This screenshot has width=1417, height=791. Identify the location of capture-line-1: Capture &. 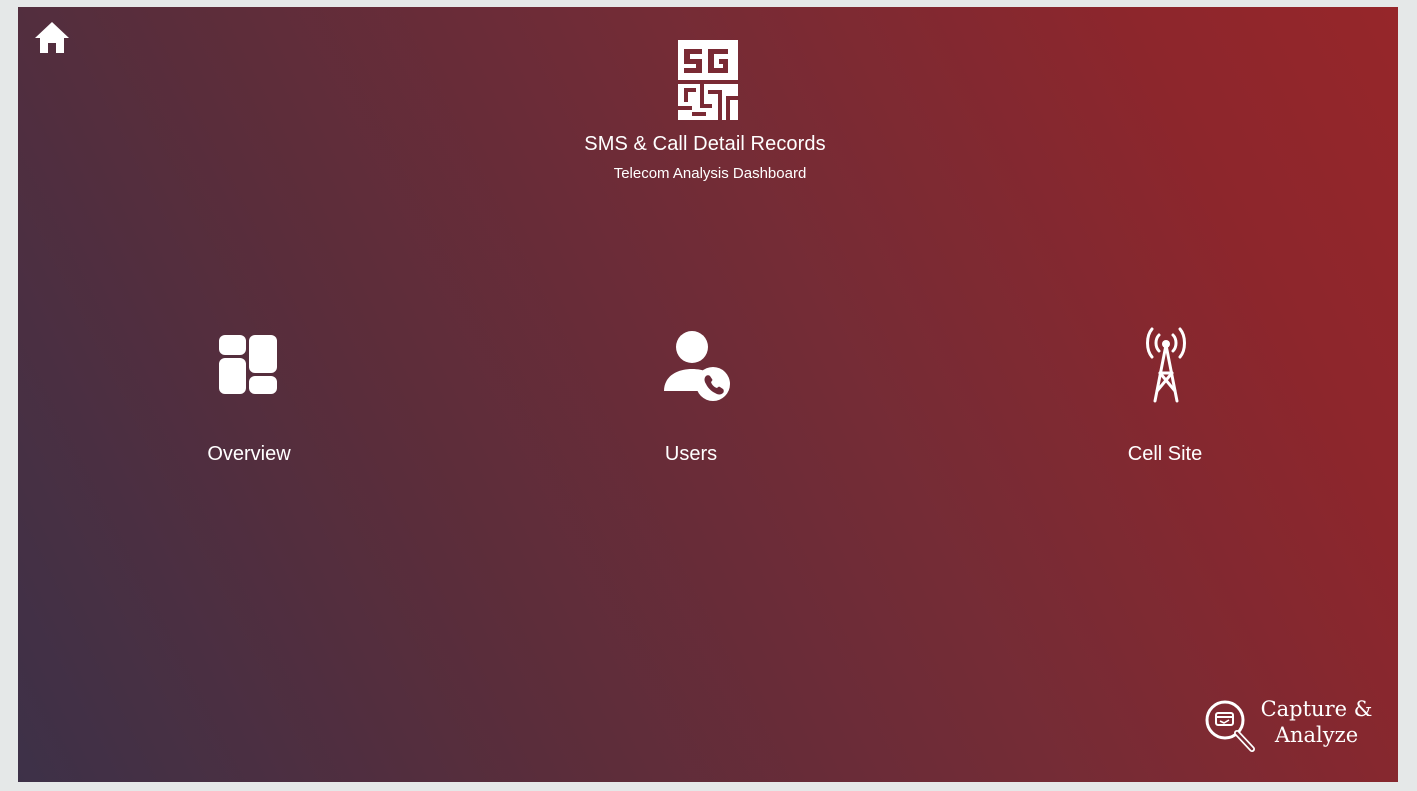
(1316, 709).